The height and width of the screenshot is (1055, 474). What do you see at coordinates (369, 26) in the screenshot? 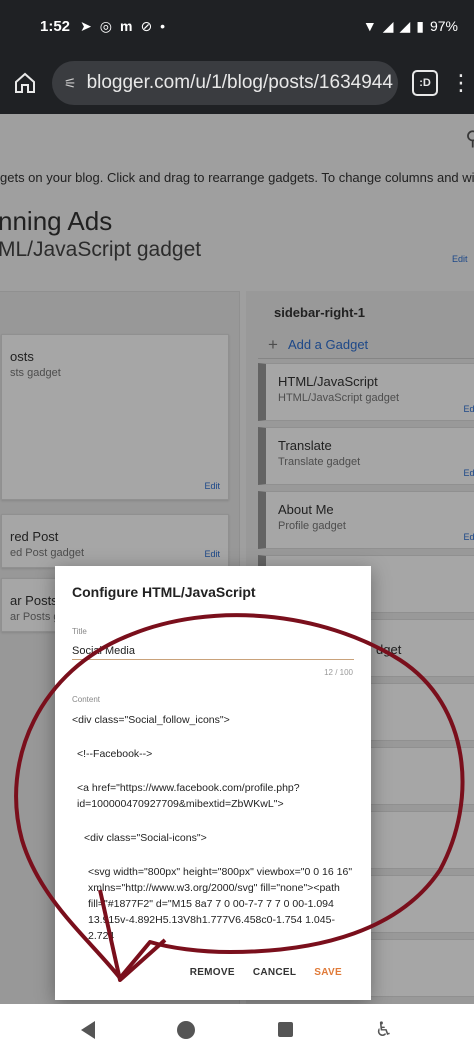
I see `wifi-icon: ▼` at bounding box center [369, 26].